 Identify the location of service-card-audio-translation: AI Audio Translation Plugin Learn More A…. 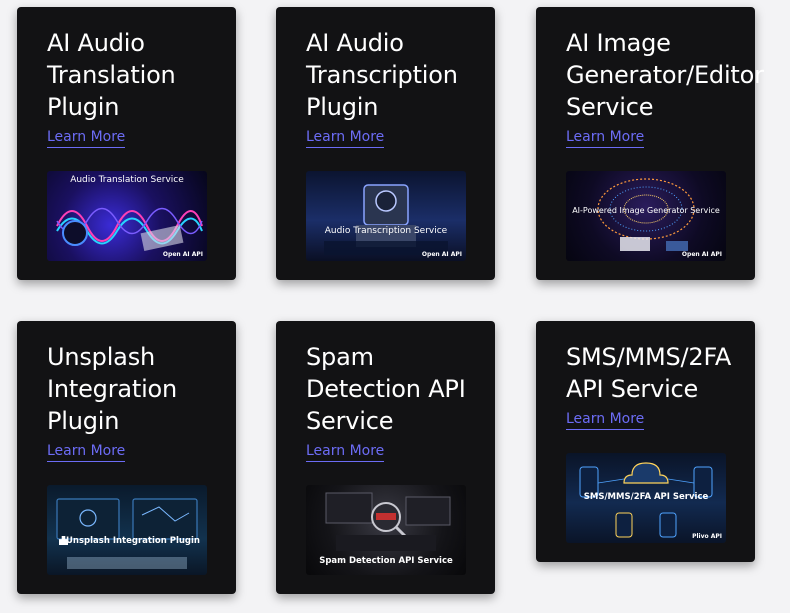
(126, 143).